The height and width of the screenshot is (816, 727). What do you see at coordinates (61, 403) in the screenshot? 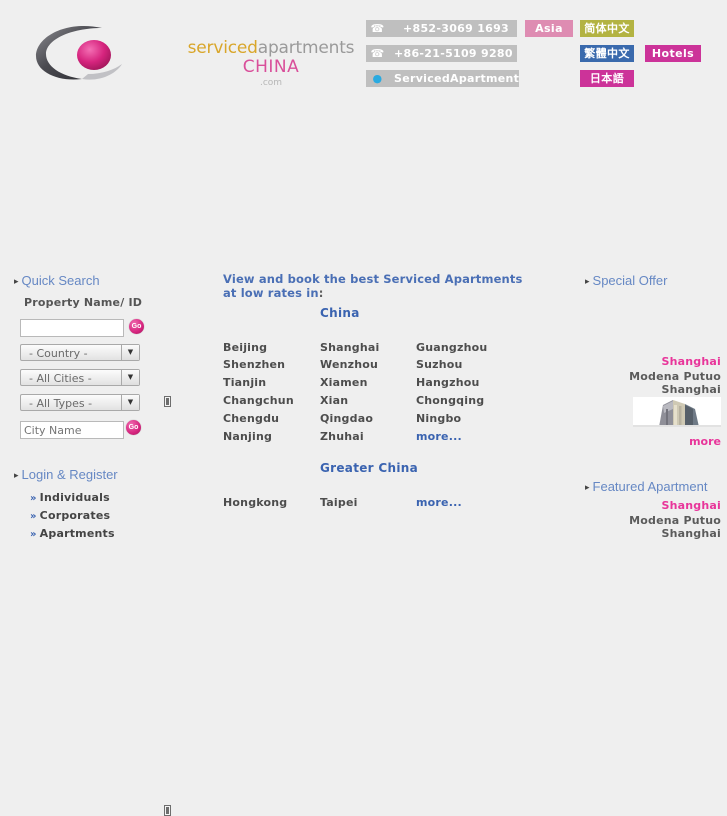
I see `type-select-value: - All Types -` at bounding box center [61, 403].